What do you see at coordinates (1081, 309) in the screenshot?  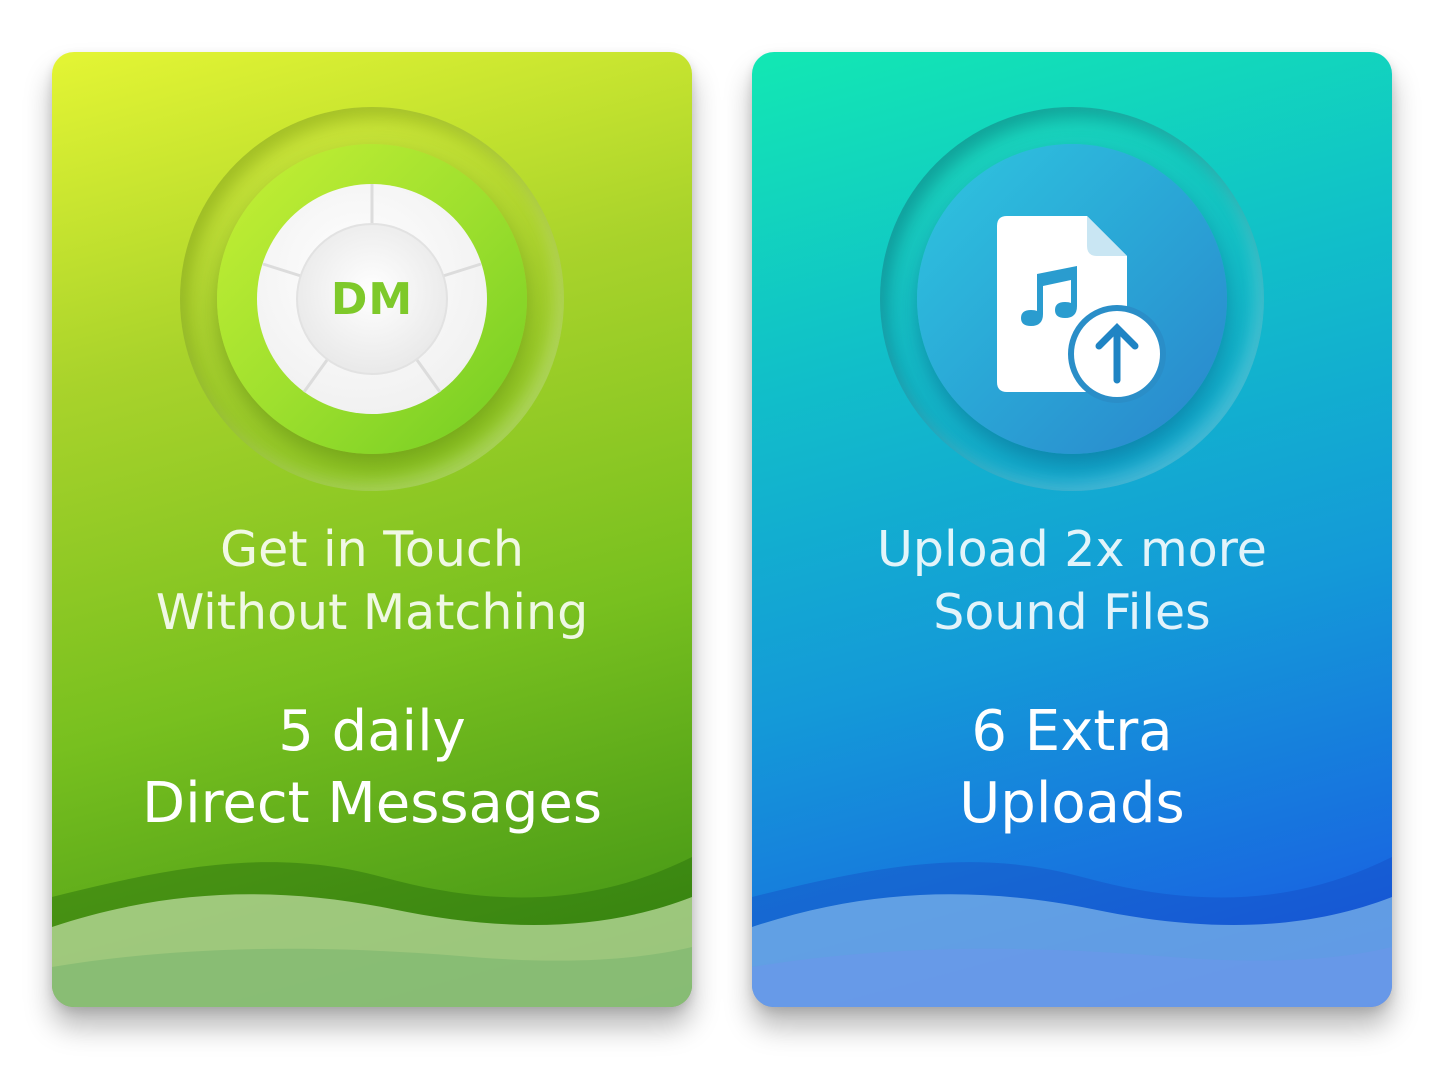 I see `music-file-upload-icon` at bounding box center [1081, 309].